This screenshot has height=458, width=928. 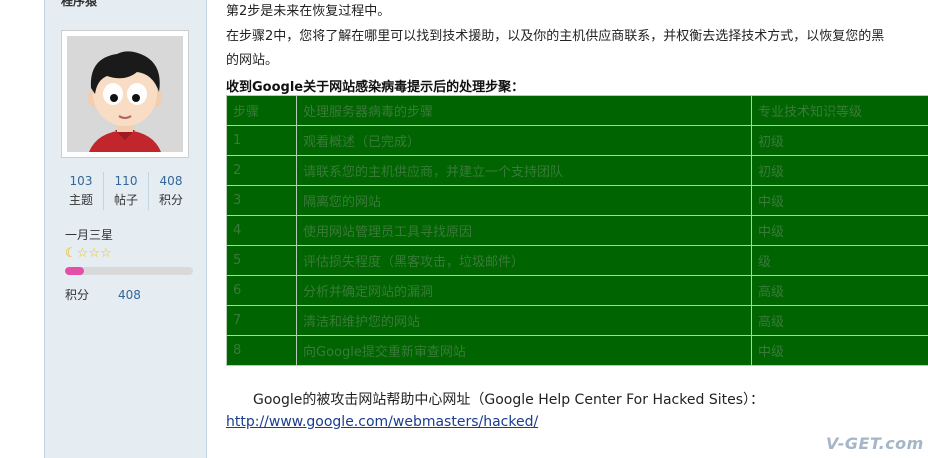 I want to click on level-progress-fill, so click(x=75, y=271).